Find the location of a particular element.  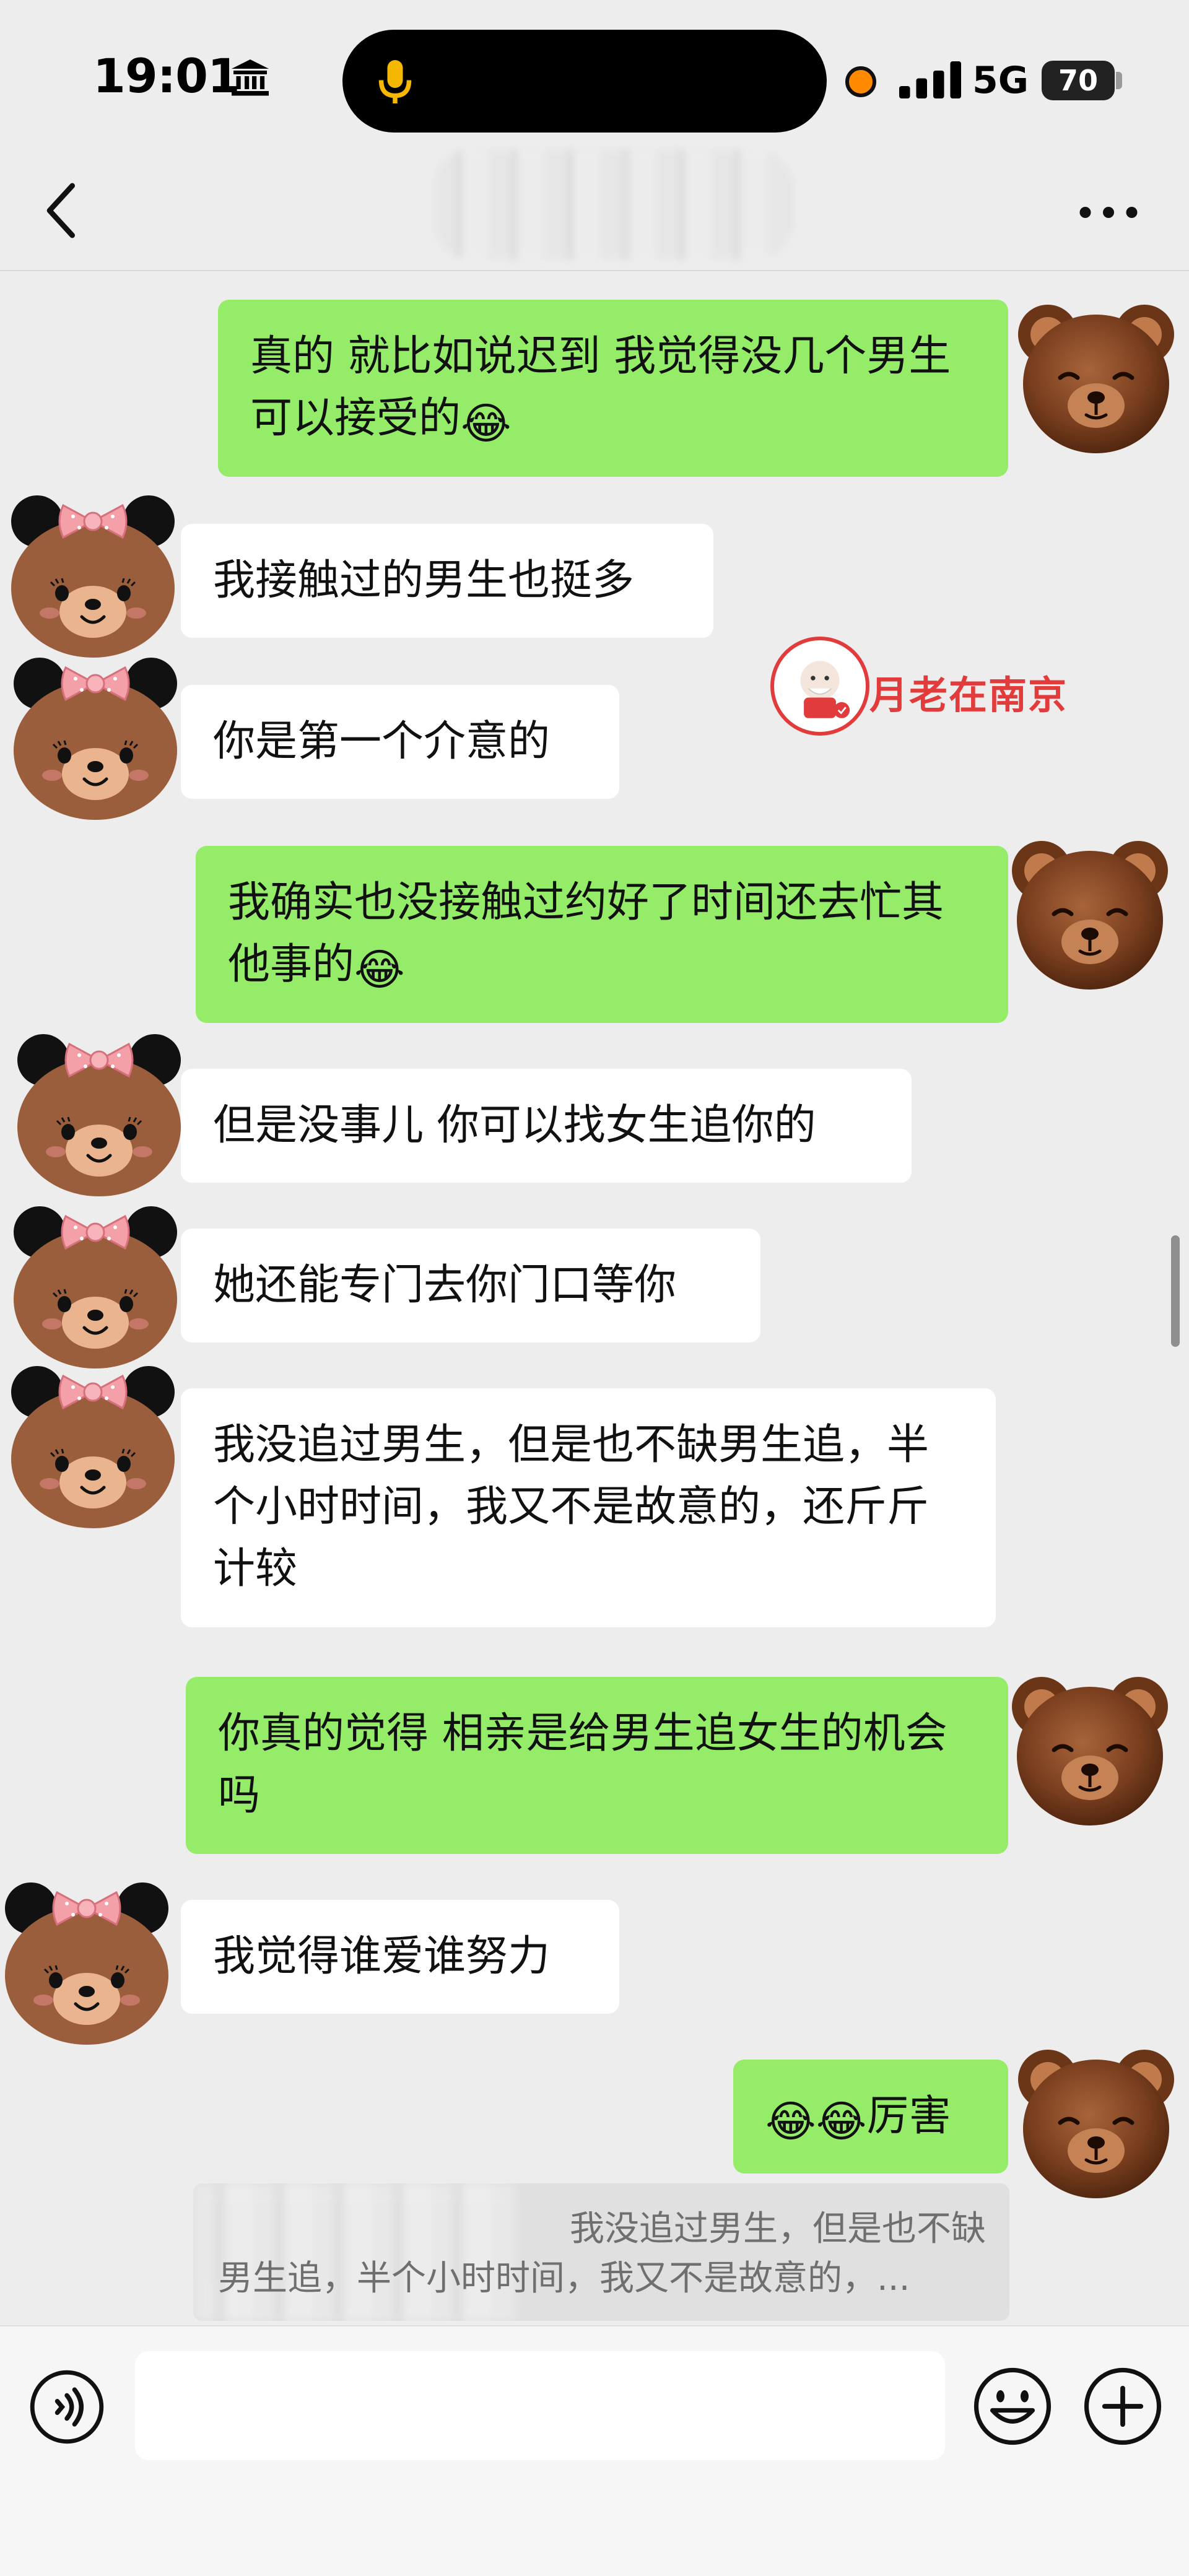

status-bar: 19:01 5G 70 is located at coordinates (594, 71).